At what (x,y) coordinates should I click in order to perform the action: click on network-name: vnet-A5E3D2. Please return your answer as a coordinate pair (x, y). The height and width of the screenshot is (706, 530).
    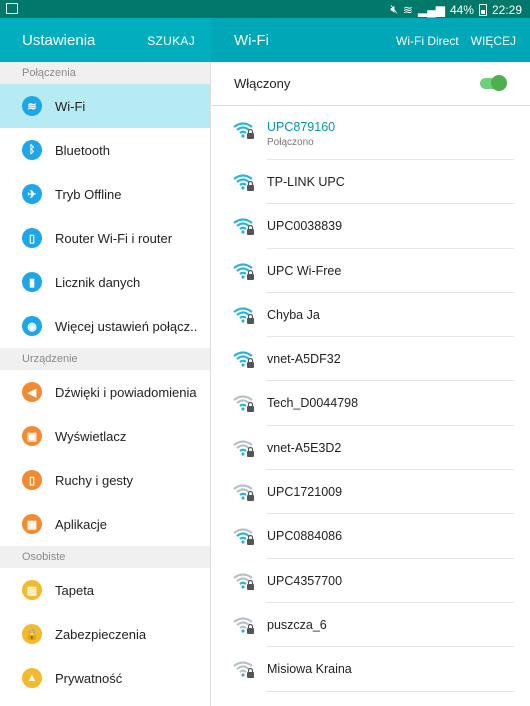
    Looking at the image, I should click on (304, 447).